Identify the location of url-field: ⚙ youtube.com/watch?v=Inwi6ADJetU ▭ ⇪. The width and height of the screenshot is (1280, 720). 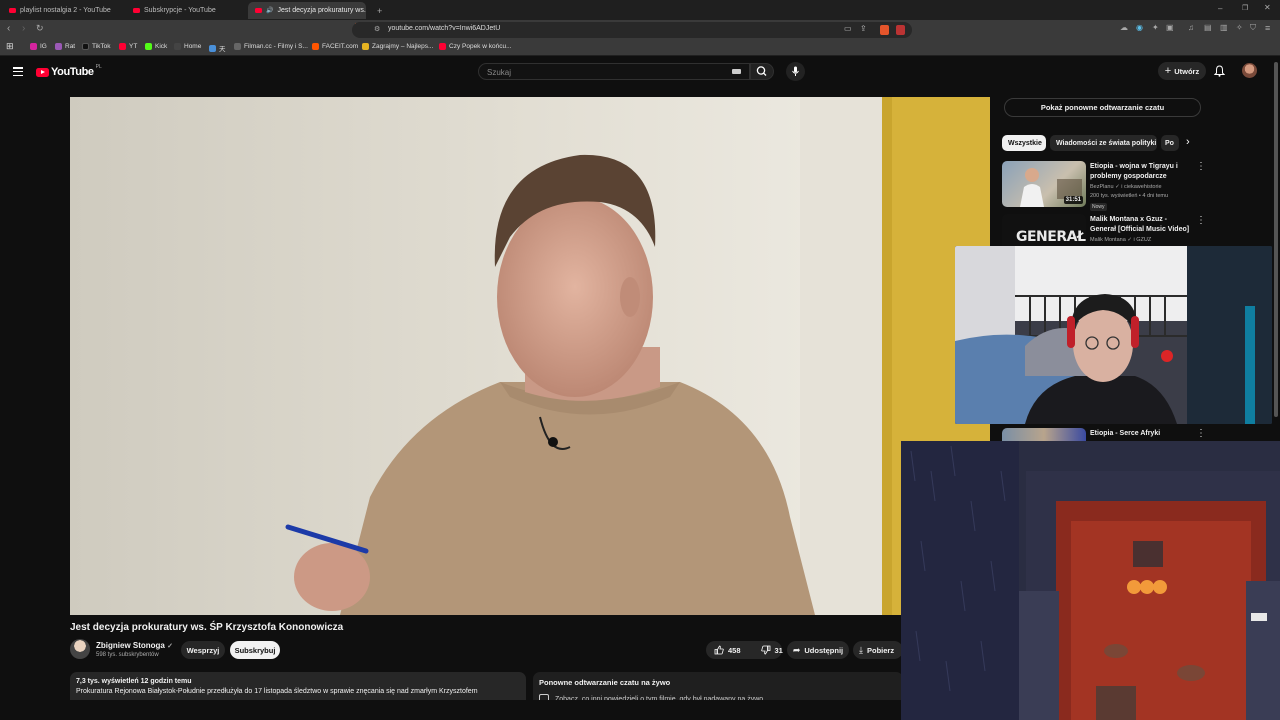
(632, 30).